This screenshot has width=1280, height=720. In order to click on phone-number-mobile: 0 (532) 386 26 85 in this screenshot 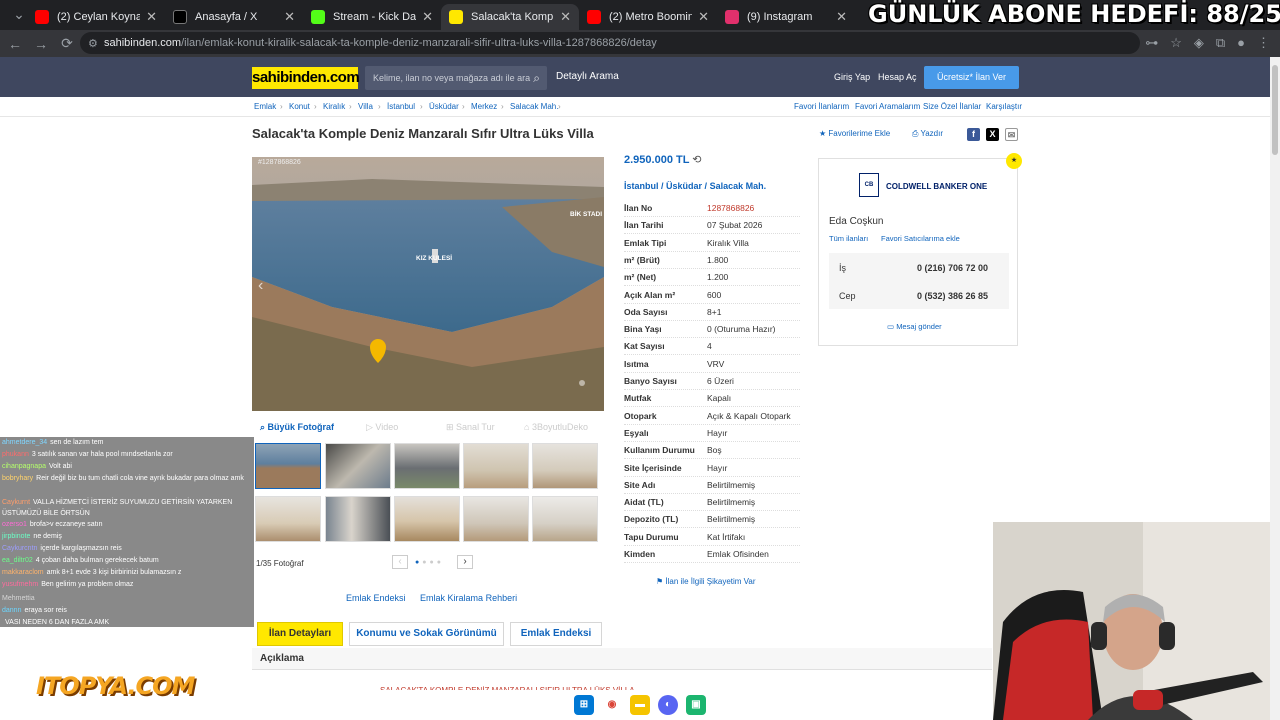, I will do `click(952, 296)`.